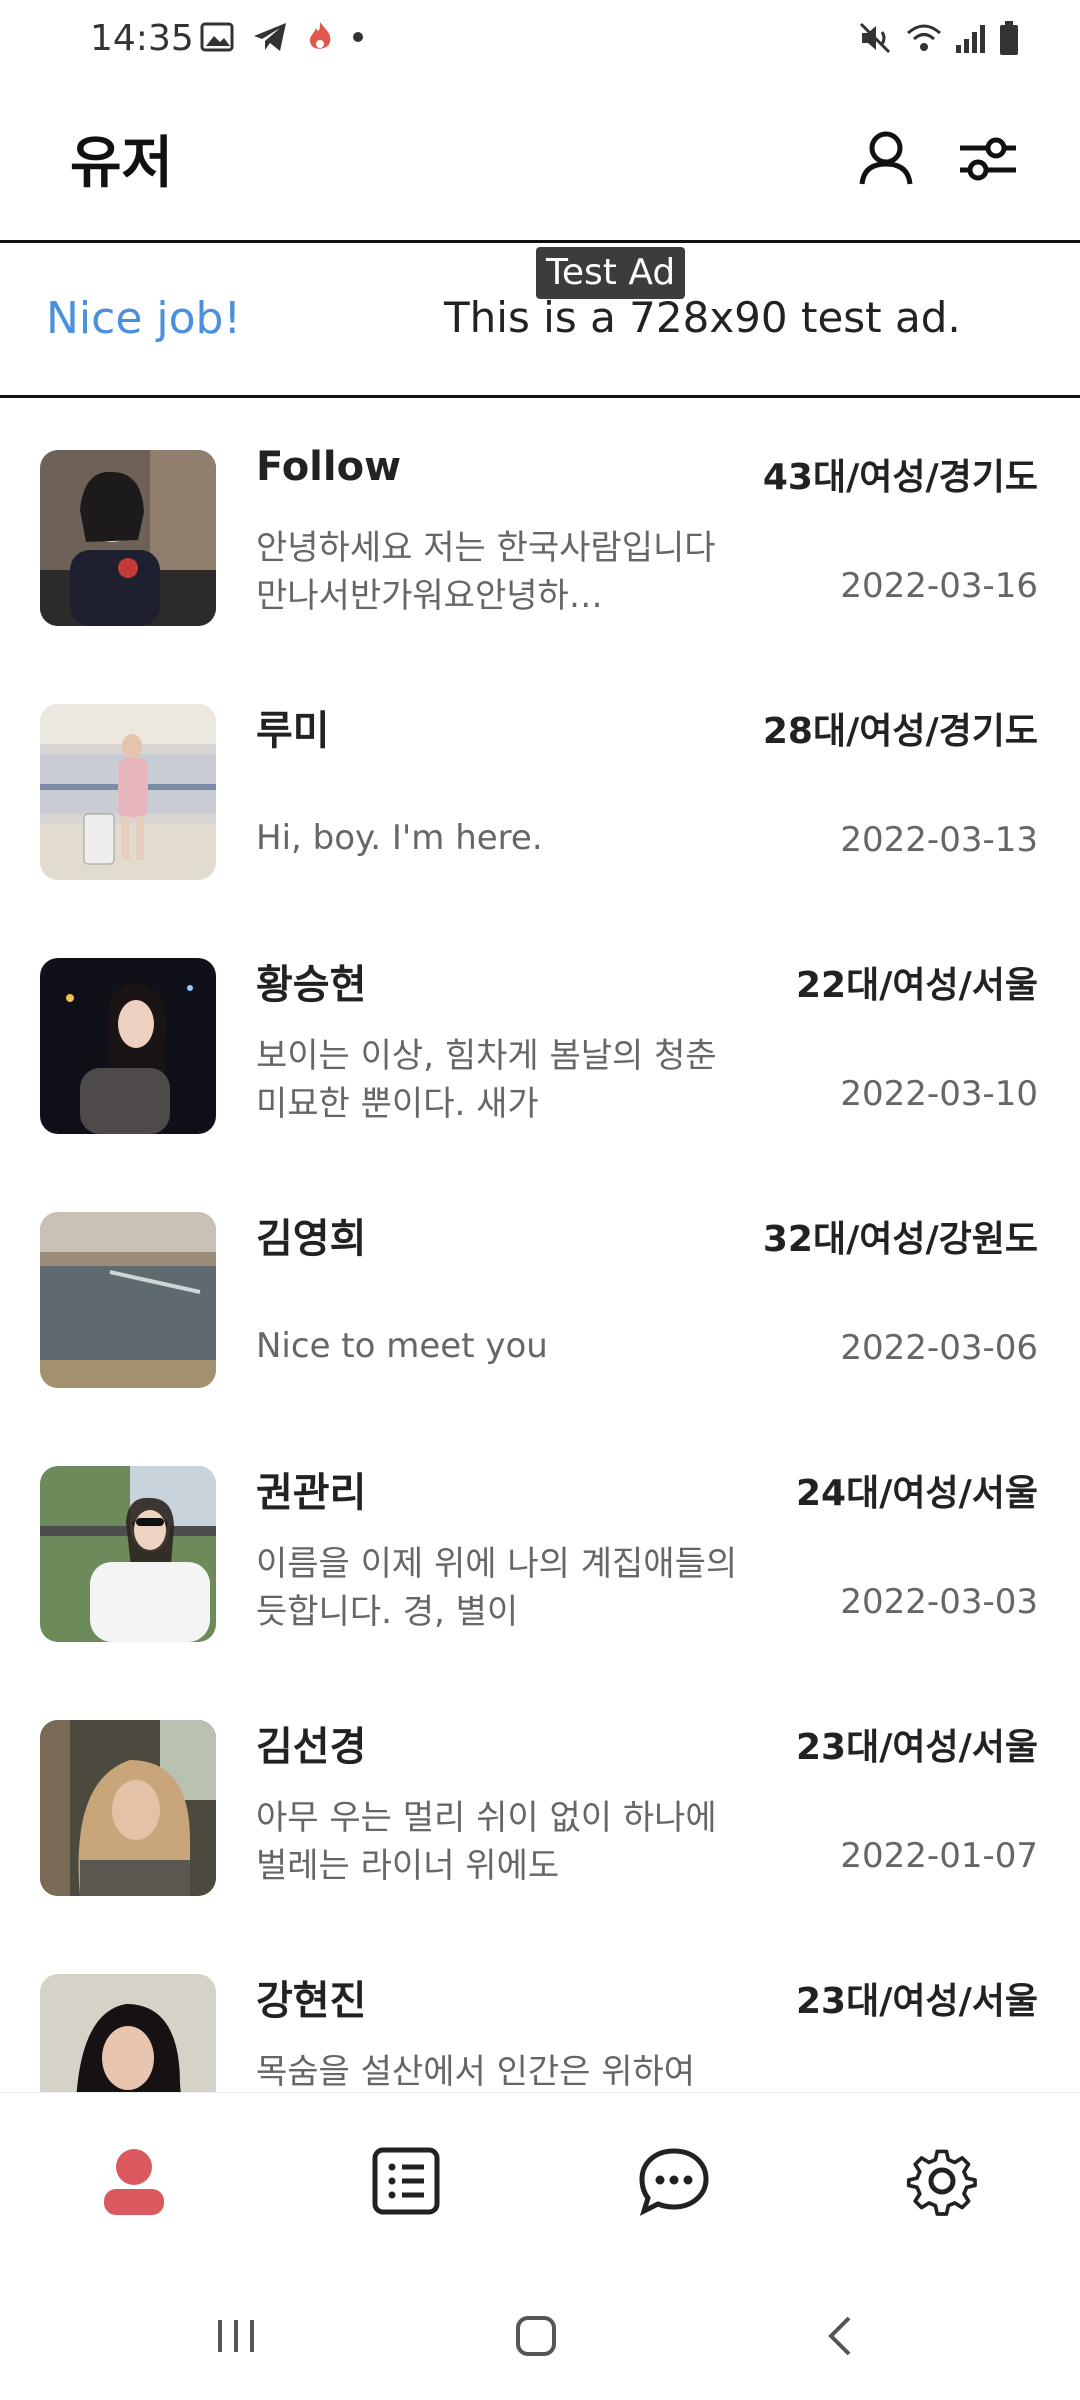 The height and width of the screenshot is (2400, 1080). Describe the element at coordinates (917, 1493) in the screenshot. I see `user-age-gender-region: 24대/여성/서울` at that location.